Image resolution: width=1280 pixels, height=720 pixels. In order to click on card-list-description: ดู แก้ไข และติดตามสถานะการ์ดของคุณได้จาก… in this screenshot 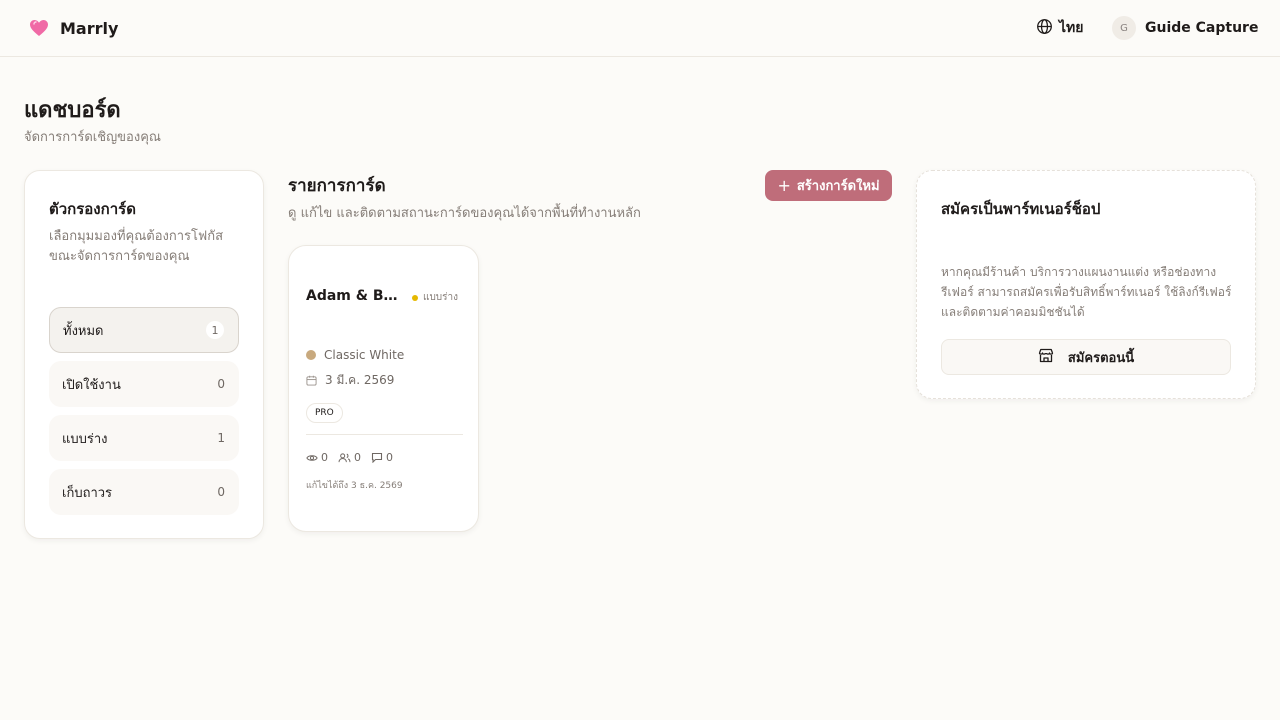, I will do `click(464, 213)`.